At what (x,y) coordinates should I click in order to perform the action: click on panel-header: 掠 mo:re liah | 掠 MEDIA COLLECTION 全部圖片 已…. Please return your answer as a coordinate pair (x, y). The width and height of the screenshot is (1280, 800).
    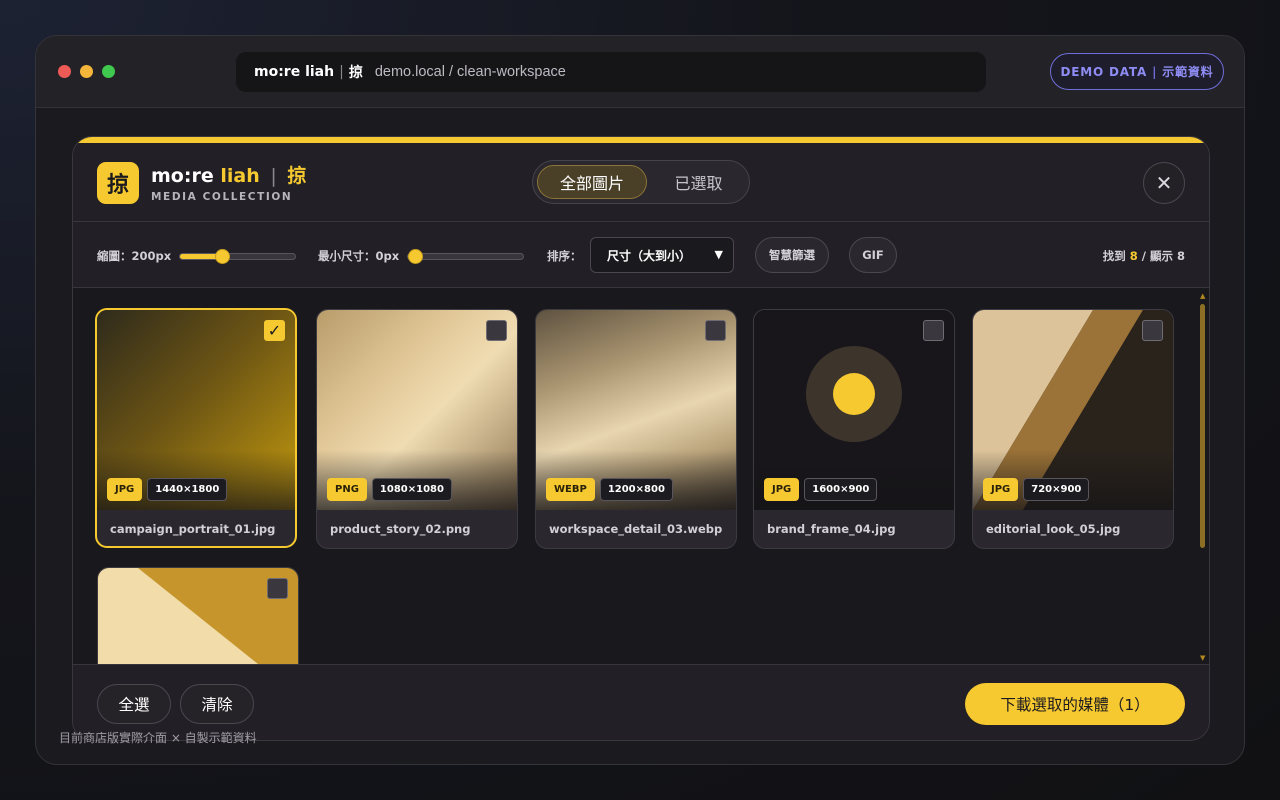
    Looking at the image, I should click on (641, 182).